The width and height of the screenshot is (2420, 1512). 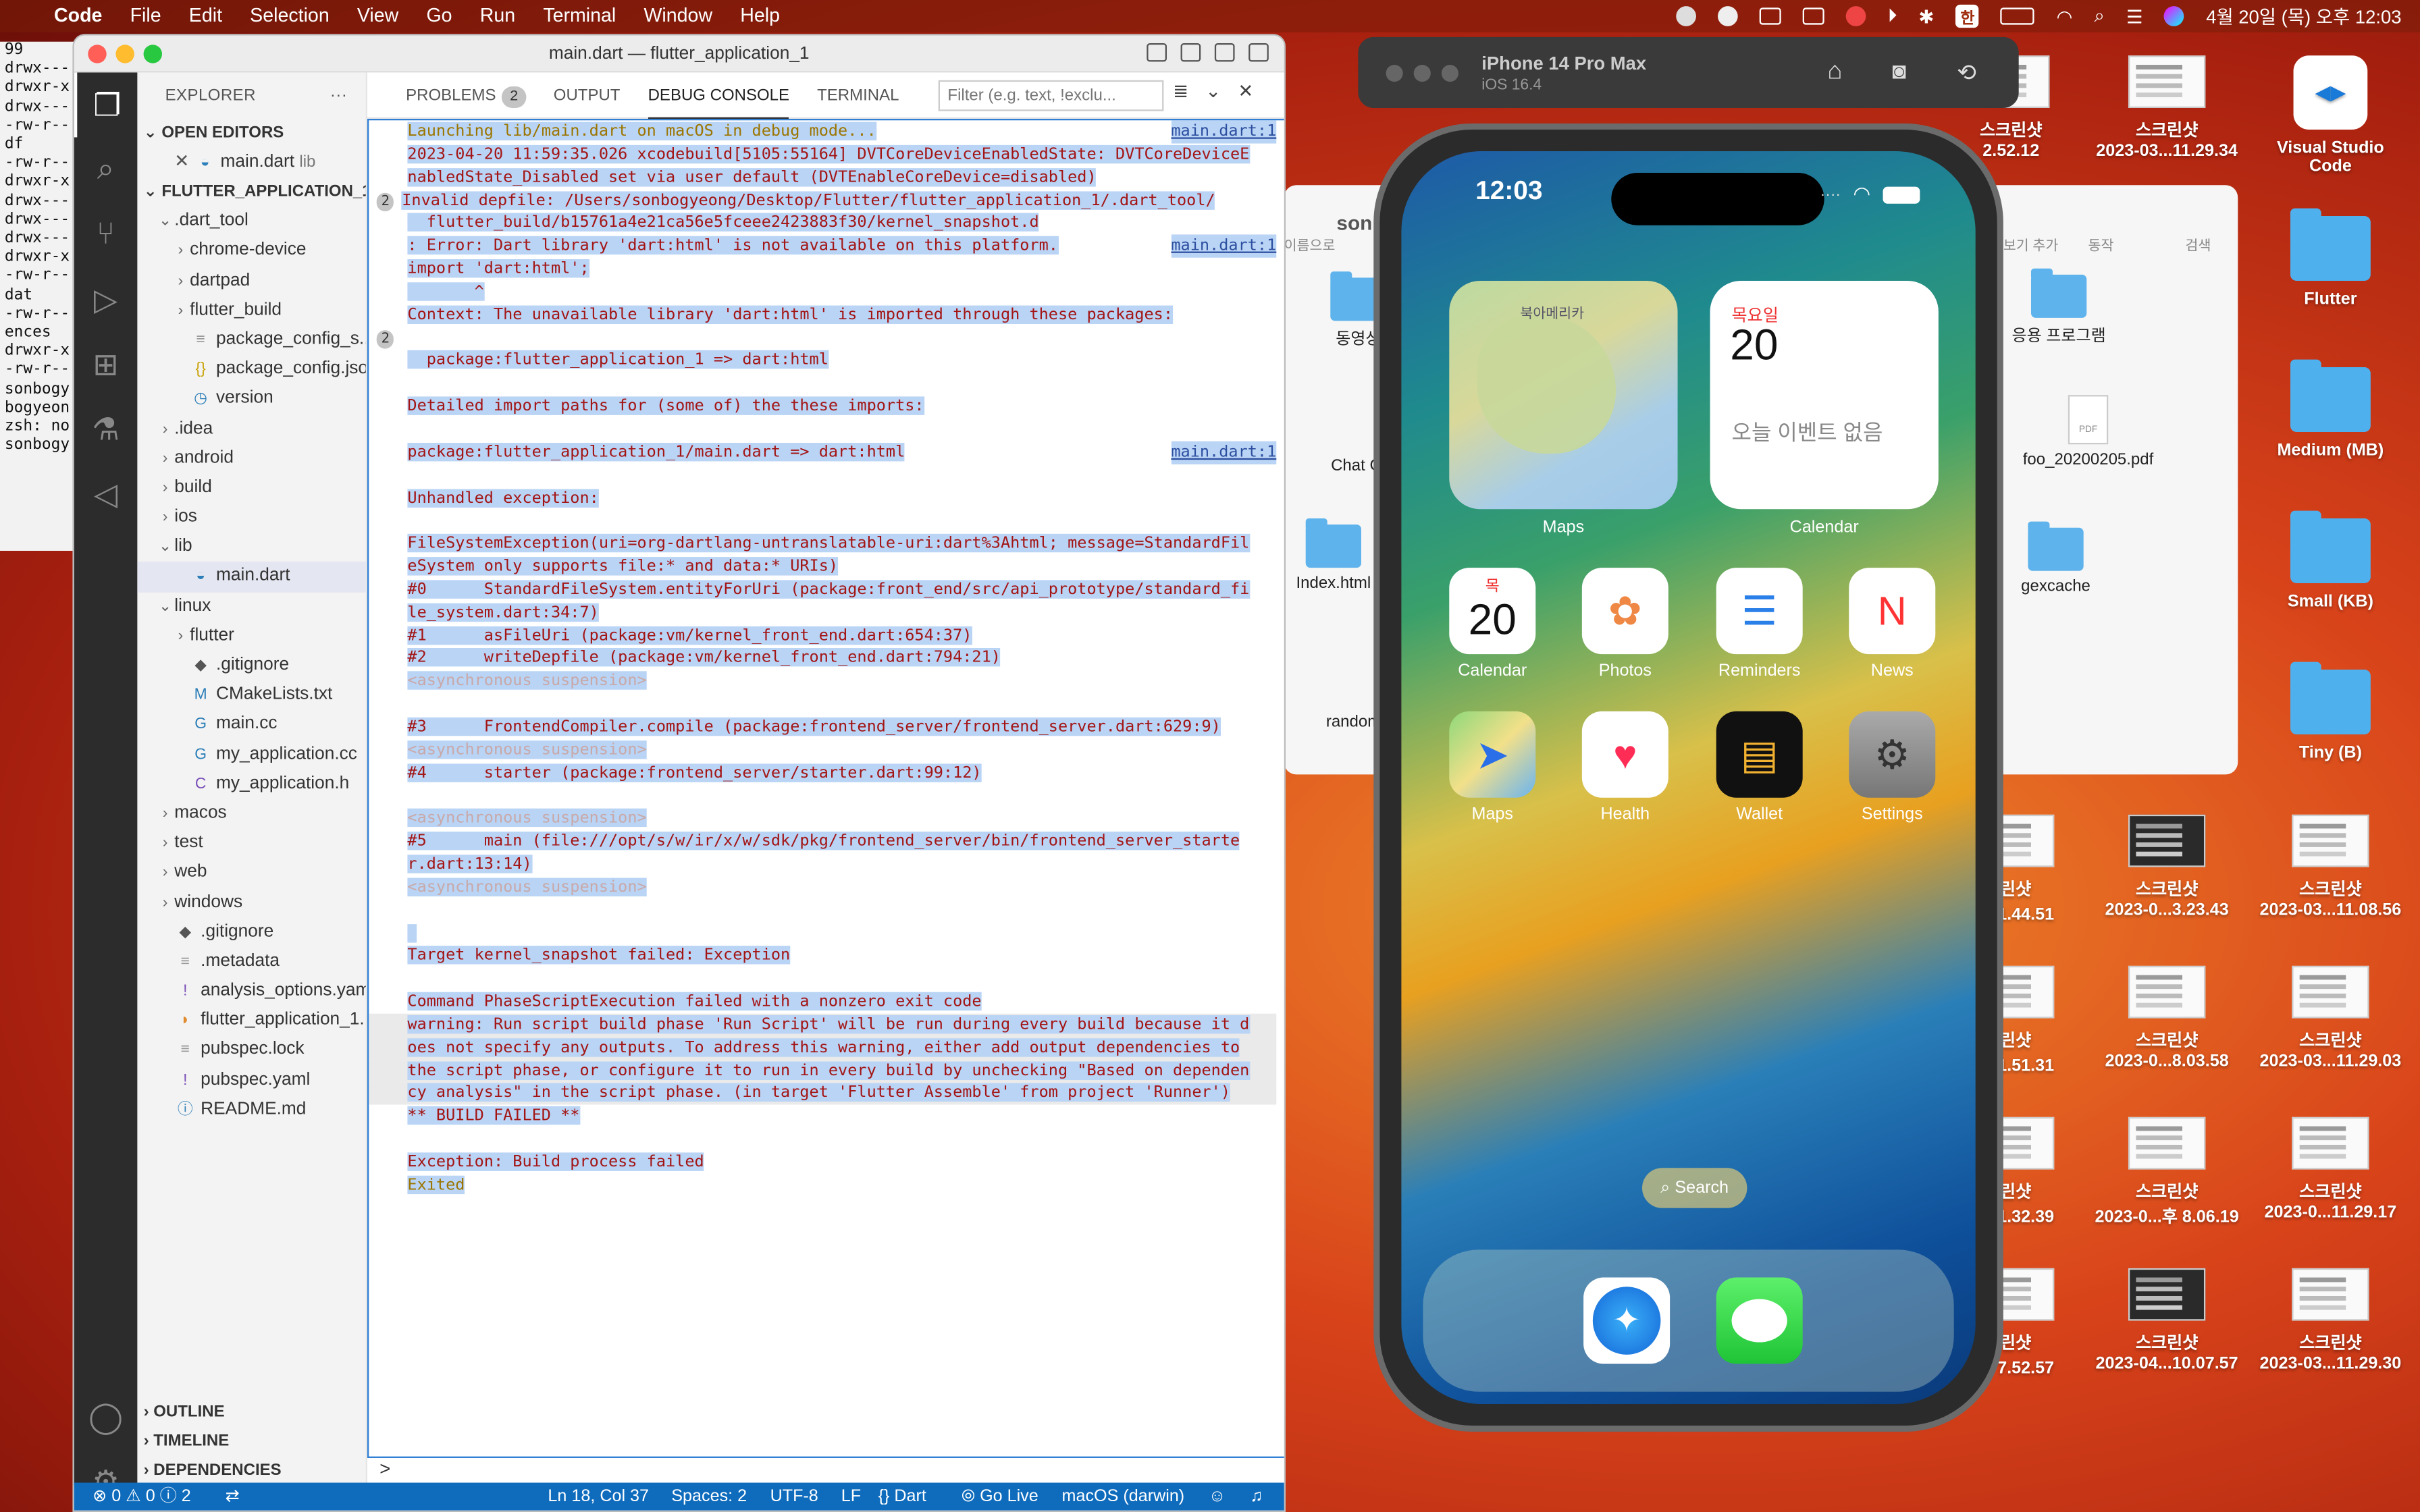 What do you see at coordinates (124, 54) in the screenshot?
I see `minimize-window-button` at bounding box center [124, 54].